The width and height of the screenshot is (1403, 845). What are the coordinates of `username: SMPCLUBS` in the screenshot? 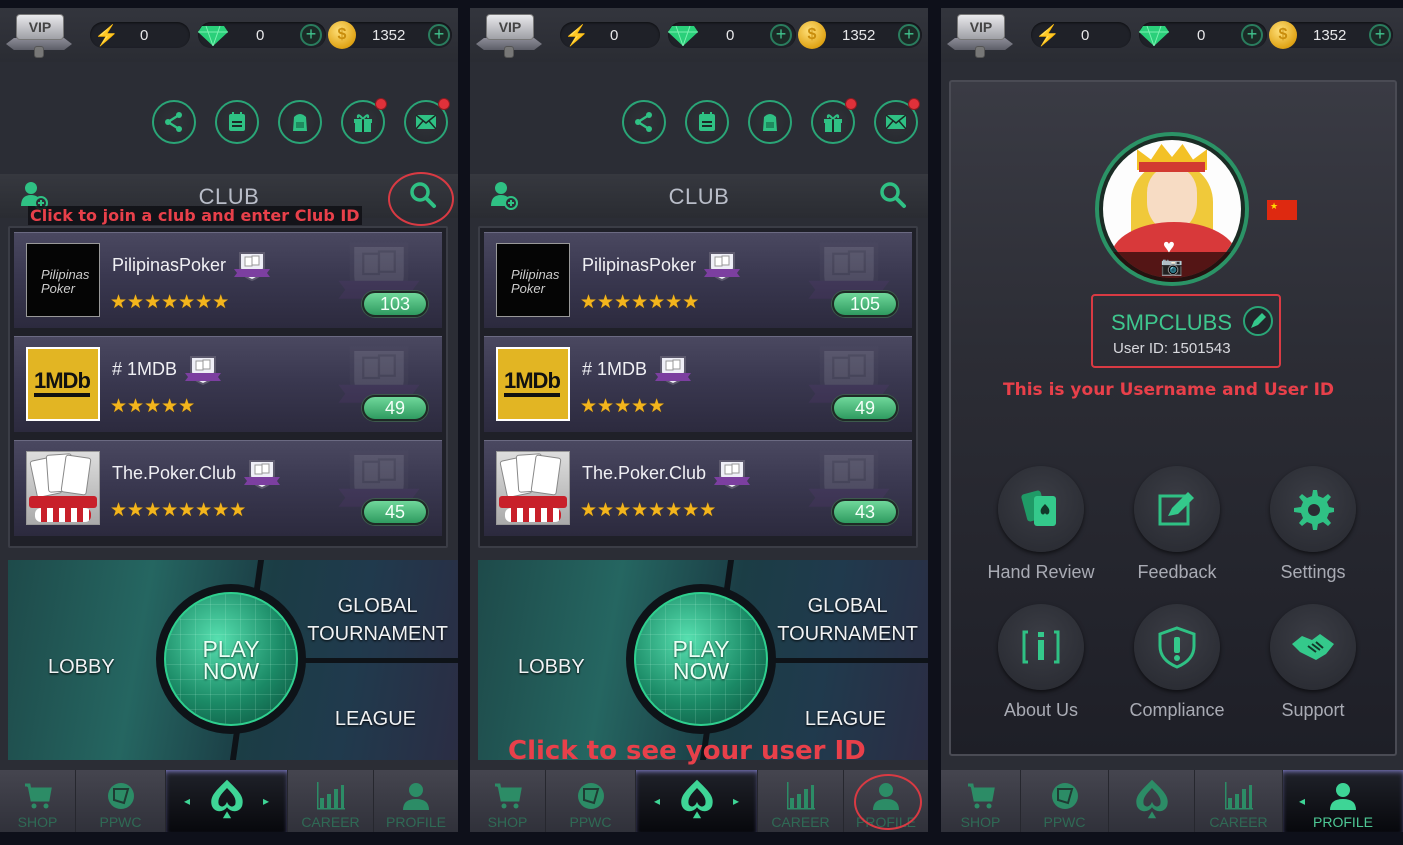 It's located at (1172, 322).